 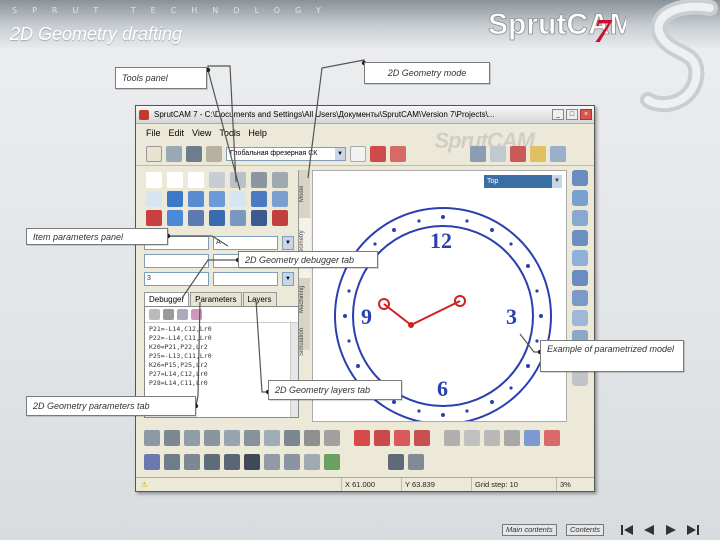 I want to click on part-icon, so click(x=232, y=462).